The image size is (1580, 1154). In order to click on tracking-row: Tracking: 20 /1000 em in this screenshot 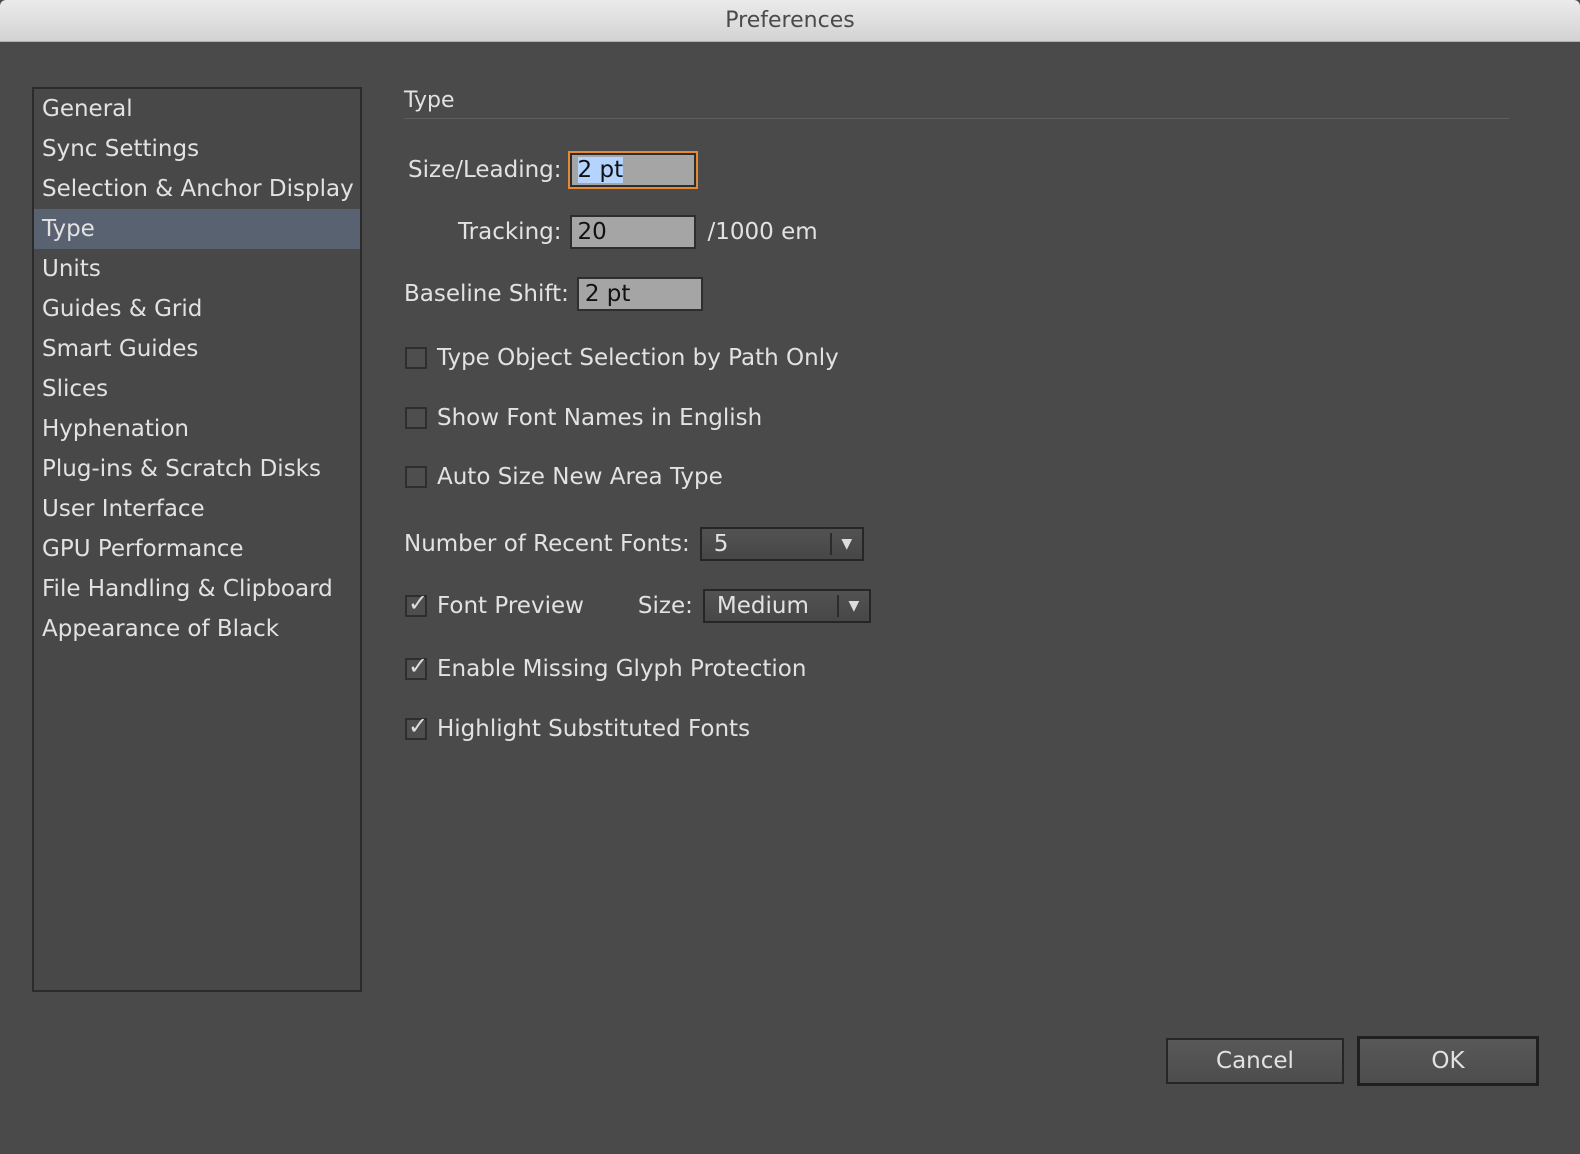, I will do `click(638, 232)`.